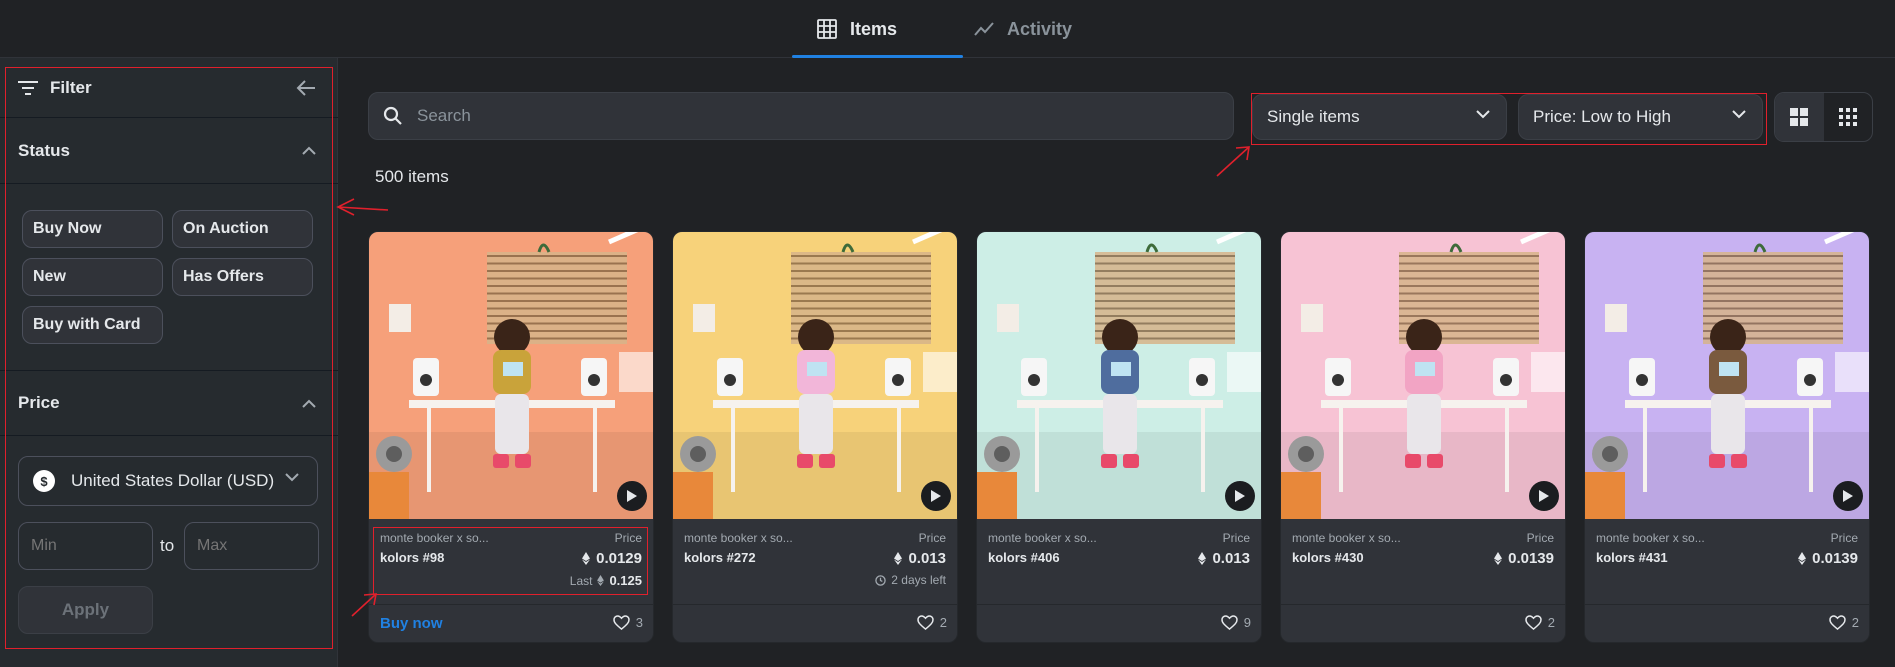  What do you see at coordinates (1328, 557) in the screenshot?
I see `token-name: kolors #430` at bounding box center [1328, 557].